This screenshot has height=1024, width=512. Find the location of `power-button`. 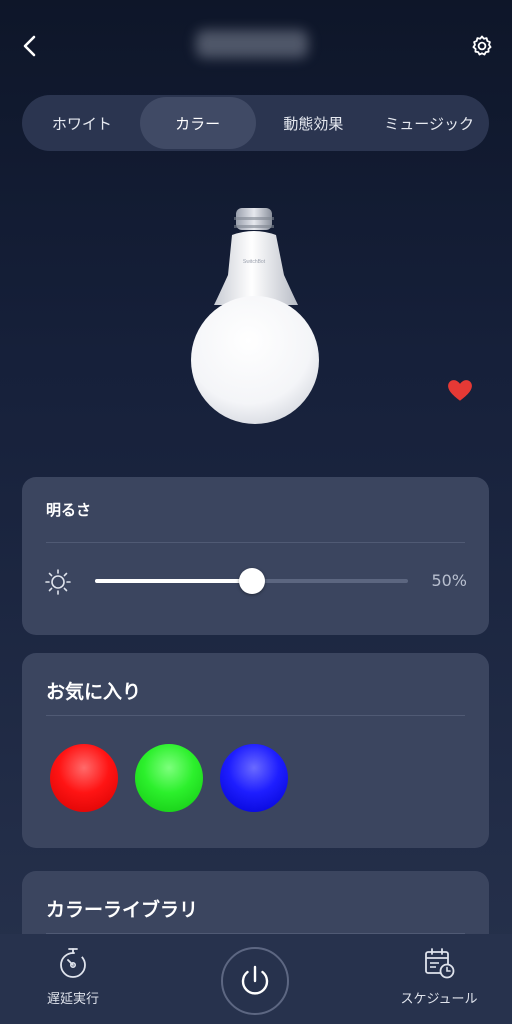

power-button is located at coordinates (255, 981).